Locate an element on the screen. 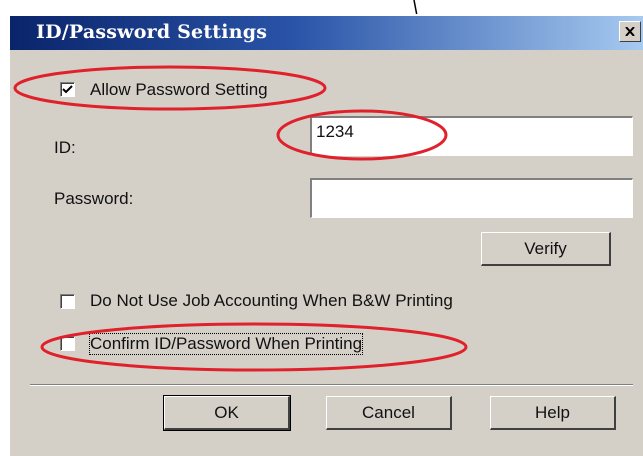 The width and height of the screenshot is (643, 456). no-job-accounting-checkbox is located at coordinates (67, 301).